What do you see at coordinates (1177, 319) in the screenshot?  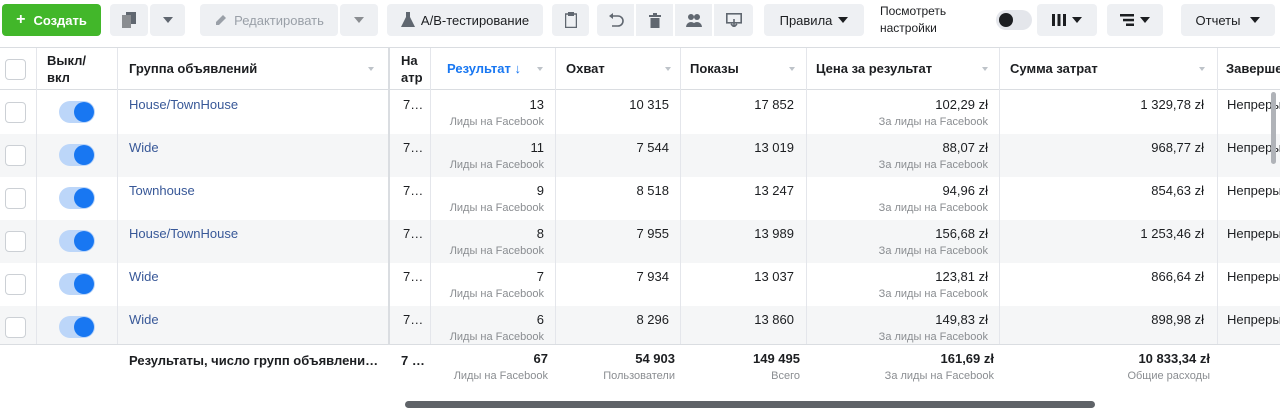 I see `spend-cell: 898,98 zł` at bounding box center [1177, 319].